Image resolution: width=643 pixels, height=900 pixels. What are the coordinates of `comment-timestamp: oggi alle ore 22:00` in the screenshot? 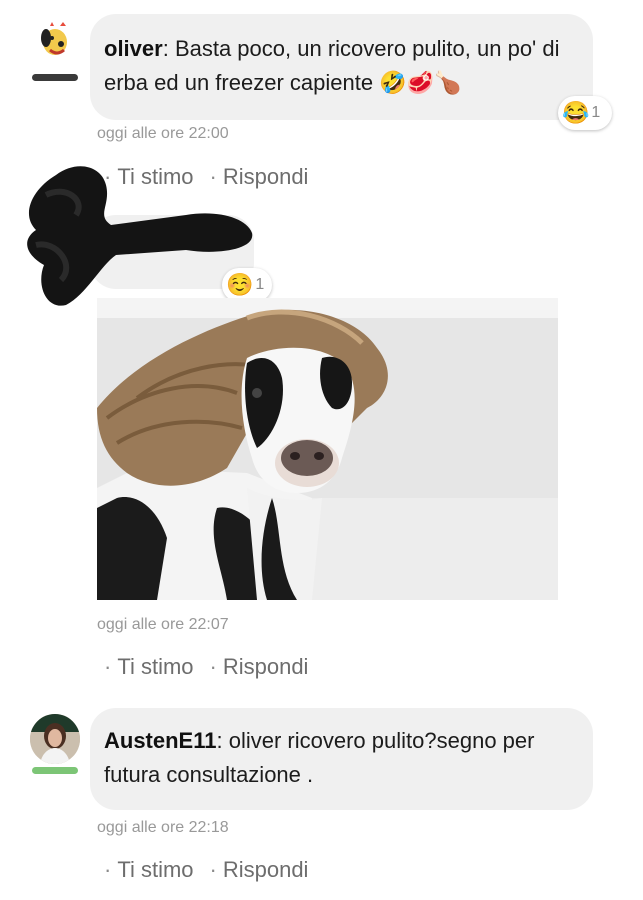 It's located at (163, 133).